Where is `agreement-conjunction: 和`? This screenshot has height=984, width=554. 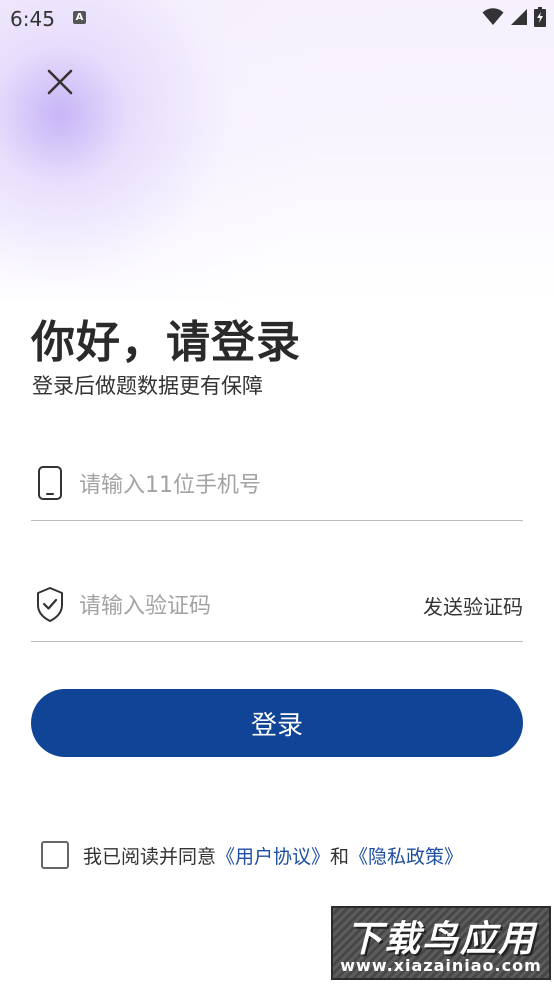
agreement-conjunction: 和 is located at coordinates (340, 856).